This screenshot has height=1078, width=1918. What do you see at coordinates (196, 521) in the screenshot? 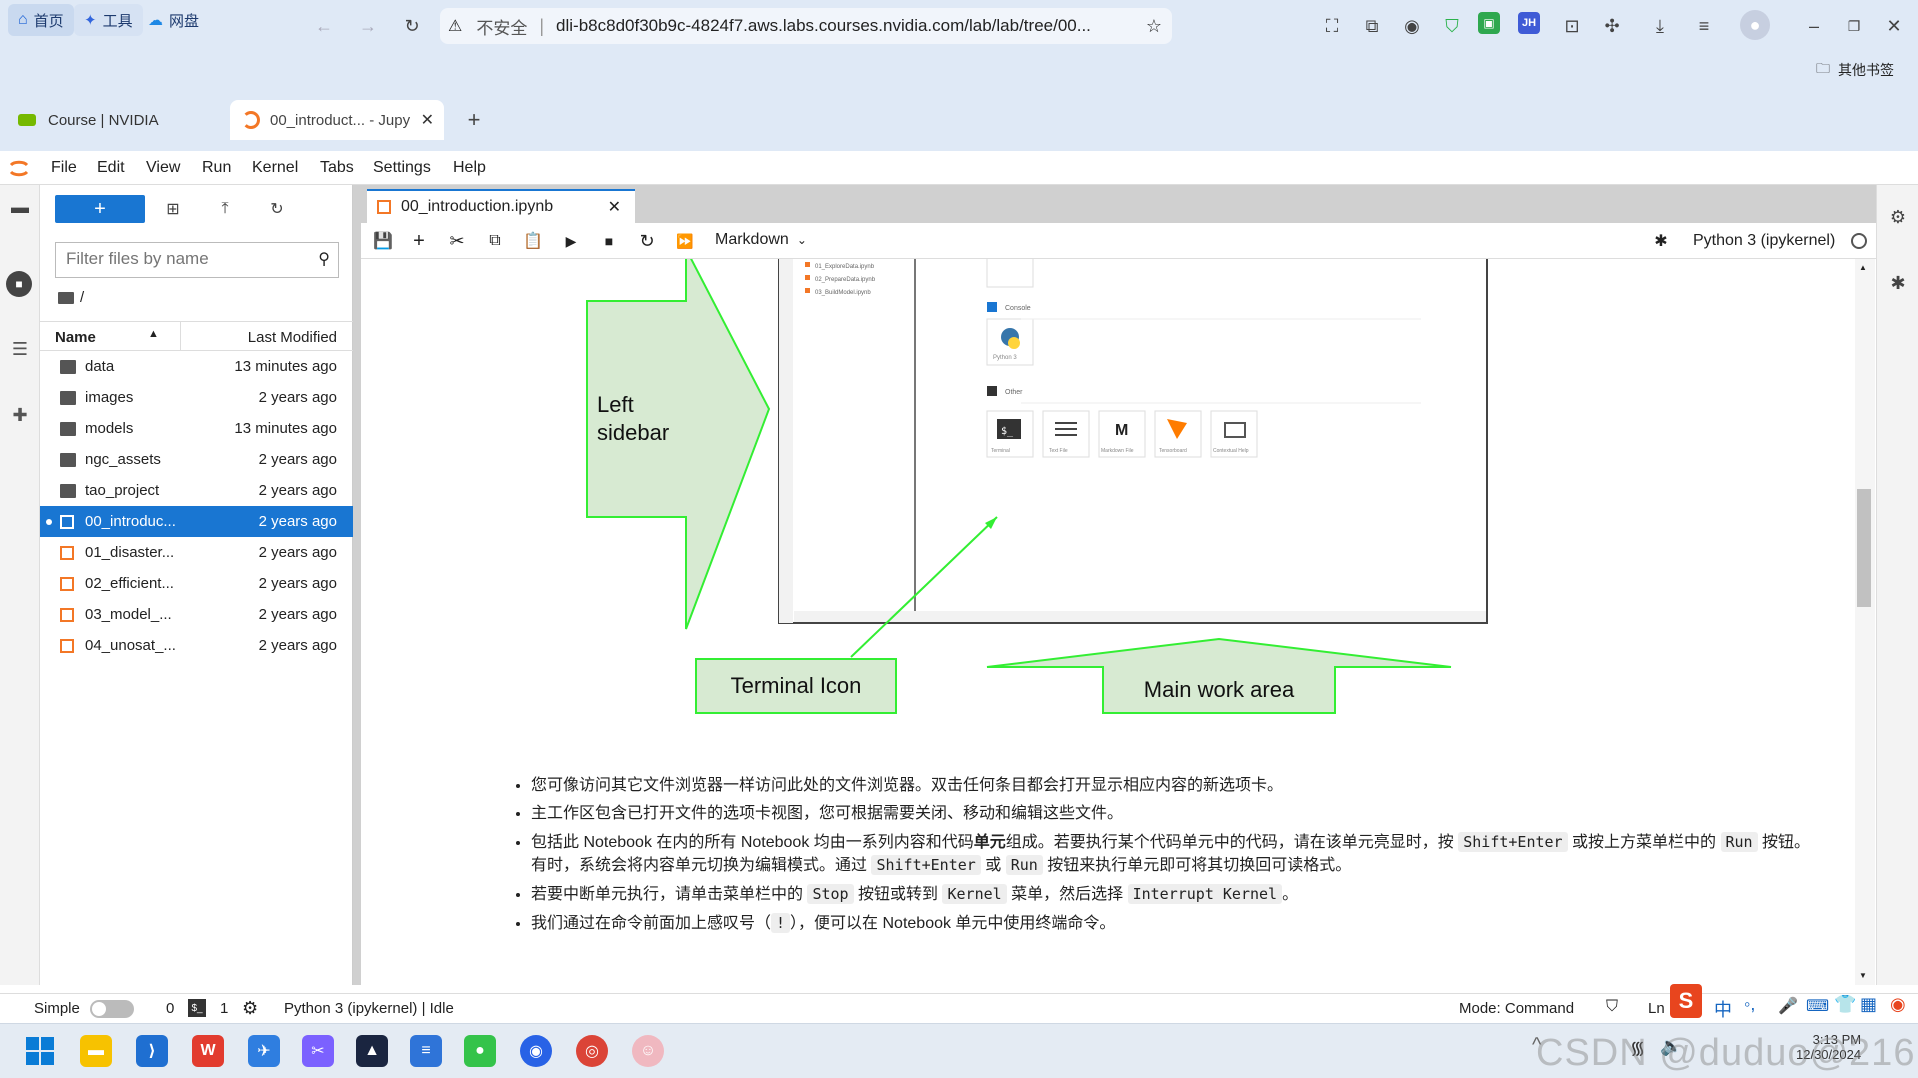
I see `file-row-00-introduc: 00_introduc... 2 years ago` at bounding box center [196, 521].